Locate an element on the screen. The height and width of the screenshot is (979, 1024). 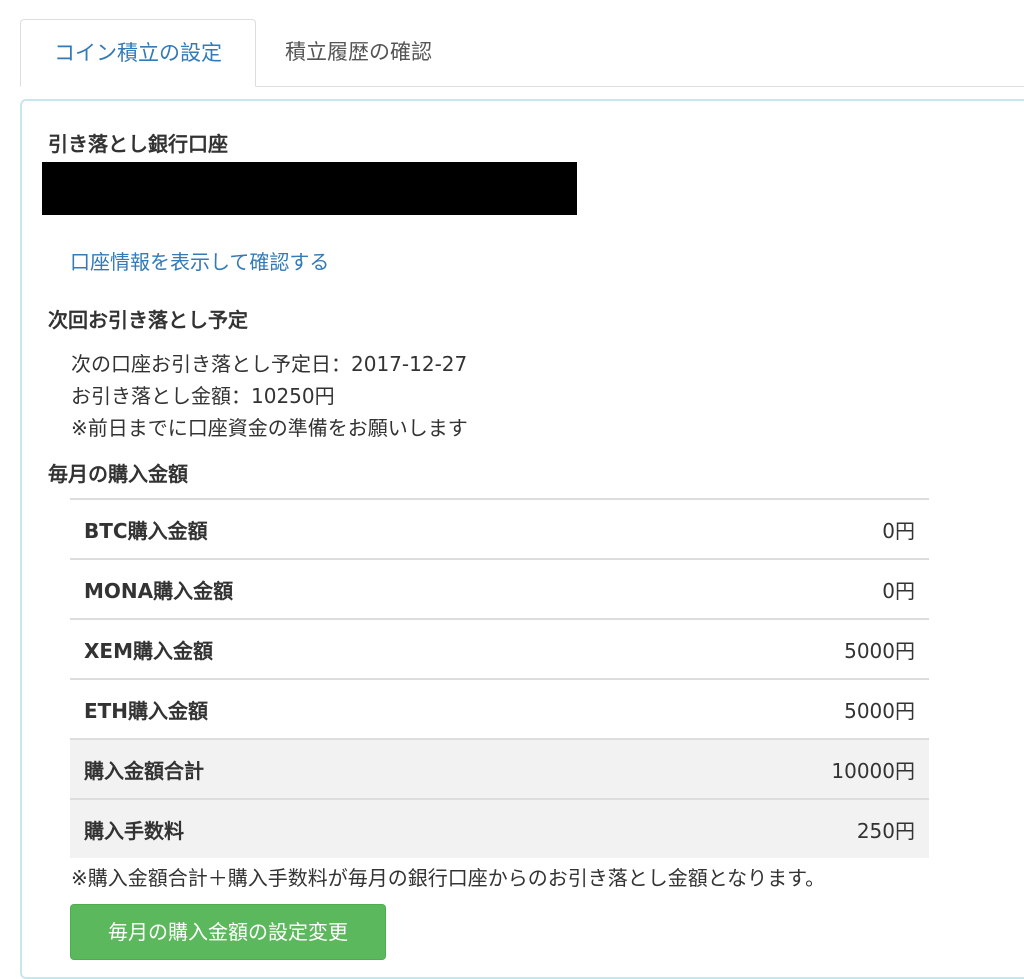
next-withdrawal-date: 次の口座お引き落とし予定日：2017-12-27 is located at coordinates (269, 364).